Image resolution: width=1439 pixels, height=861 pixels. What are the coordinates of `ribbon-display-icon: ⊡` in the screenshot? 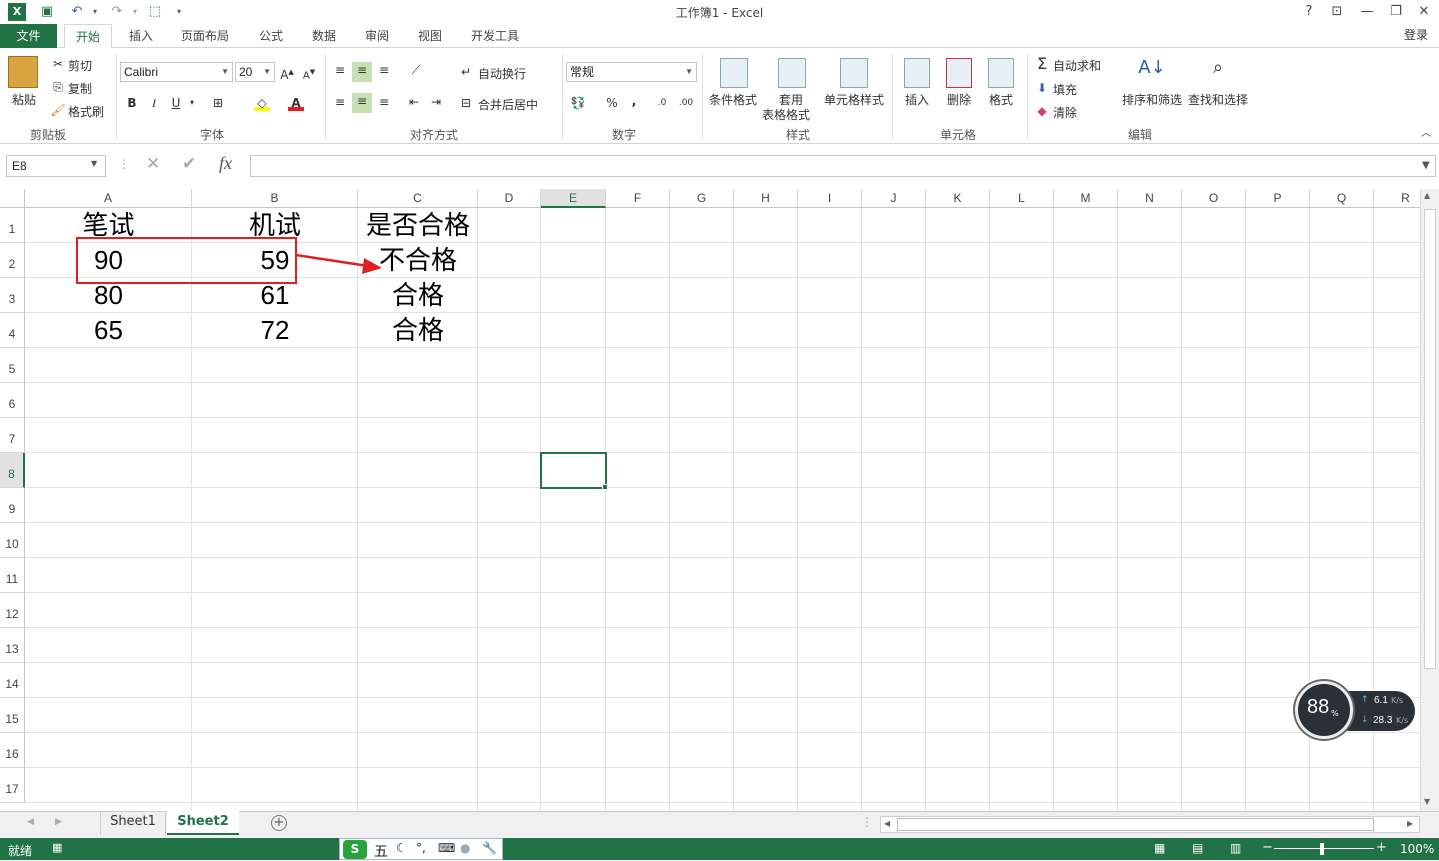 It's located at (1337, 12).